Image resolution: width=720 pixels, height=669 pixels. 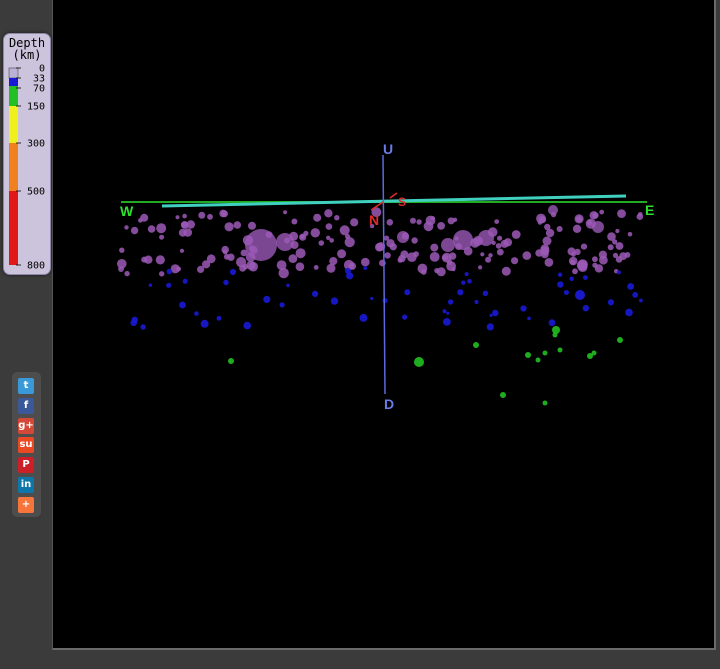 I want to click on up-down-axis, so click(x=384, y=274).